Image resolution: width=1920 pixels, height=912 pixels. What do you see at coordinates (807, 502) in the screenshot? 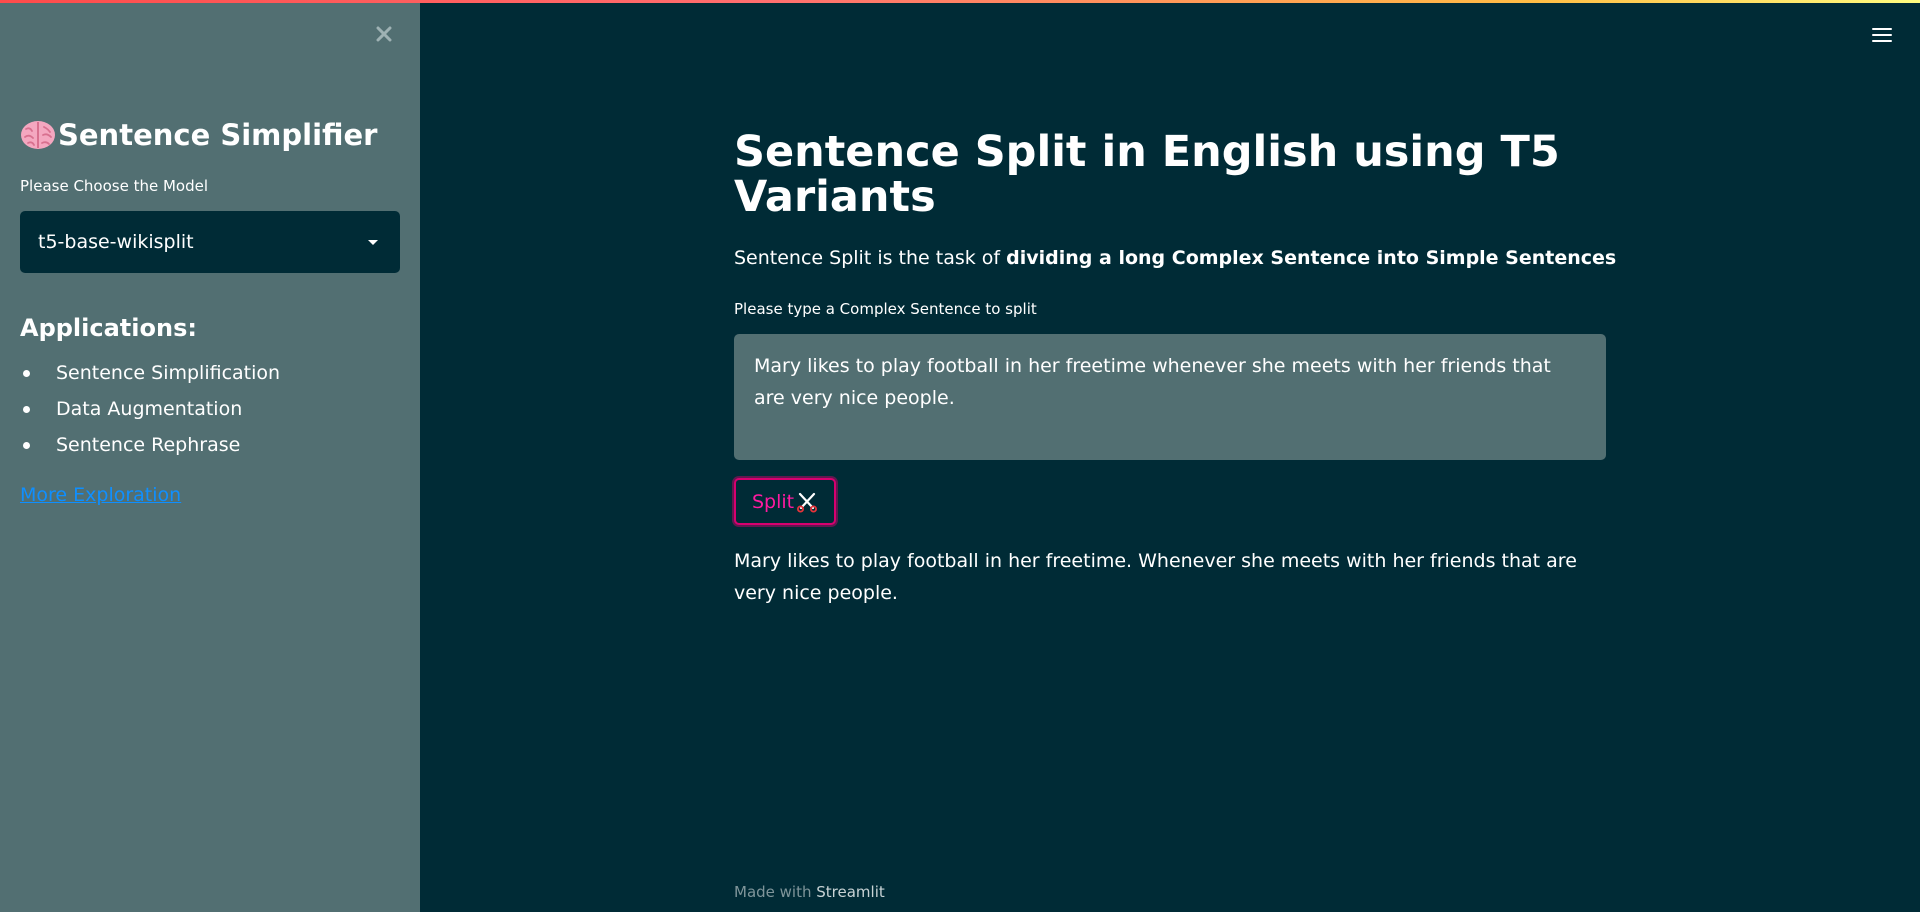
I see `scissors-icon` at bounding box center [807, 502].